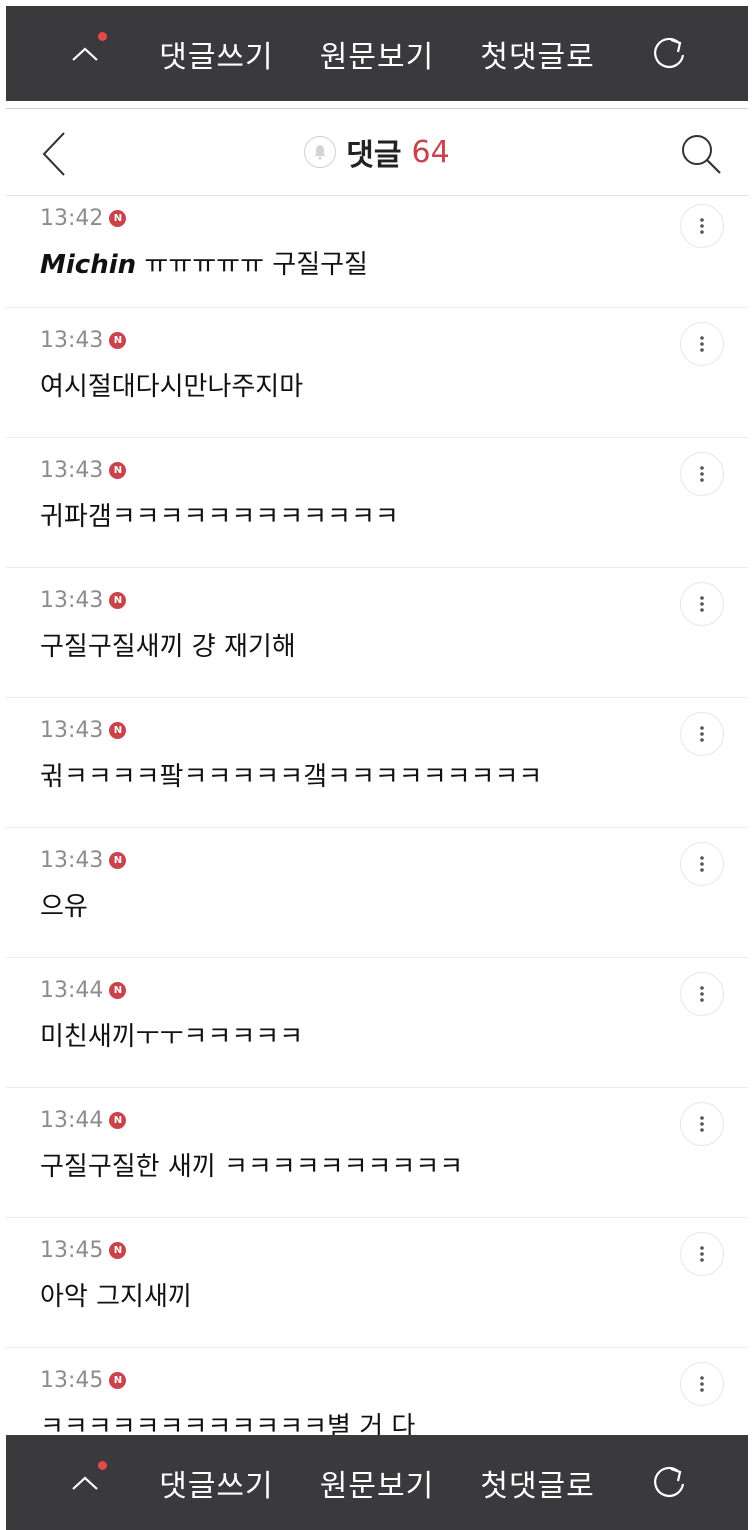  What do you see at coordinates (377, 1391) in the screenshot?
I see `comment-item: 13:45 N ㅋㅋㅋㅋㅋㅋㅋㅋㅋㅋㅋㅋ별 거 다` at bounding box center [377, 1391].